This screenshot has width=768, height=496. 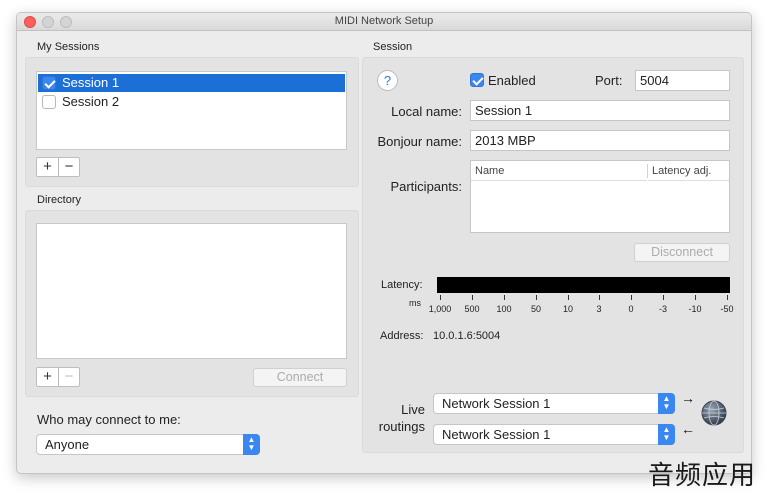 I want to click on latency-label: Latency:, so click(x=402, y=285).